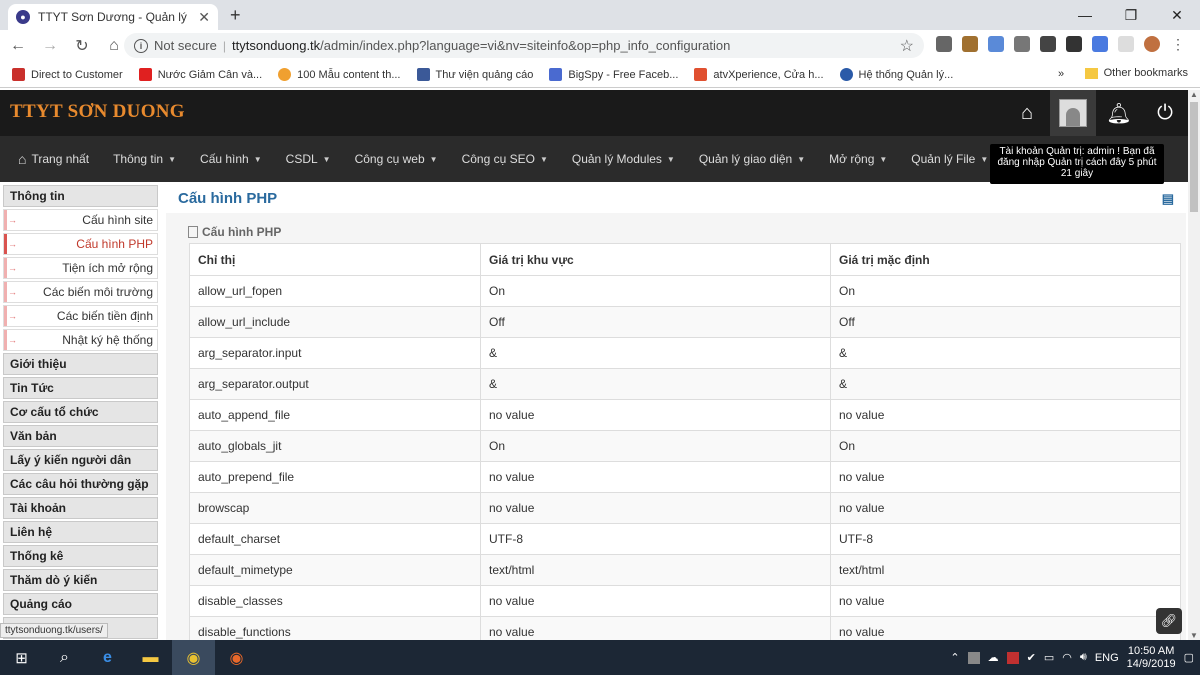 Image resolution: width=1200 pixels, height=675 pixels. Describe the element at coordinates (1119, 113) in the screenshot. I see `bell-icon: 🔔︎` at that location.